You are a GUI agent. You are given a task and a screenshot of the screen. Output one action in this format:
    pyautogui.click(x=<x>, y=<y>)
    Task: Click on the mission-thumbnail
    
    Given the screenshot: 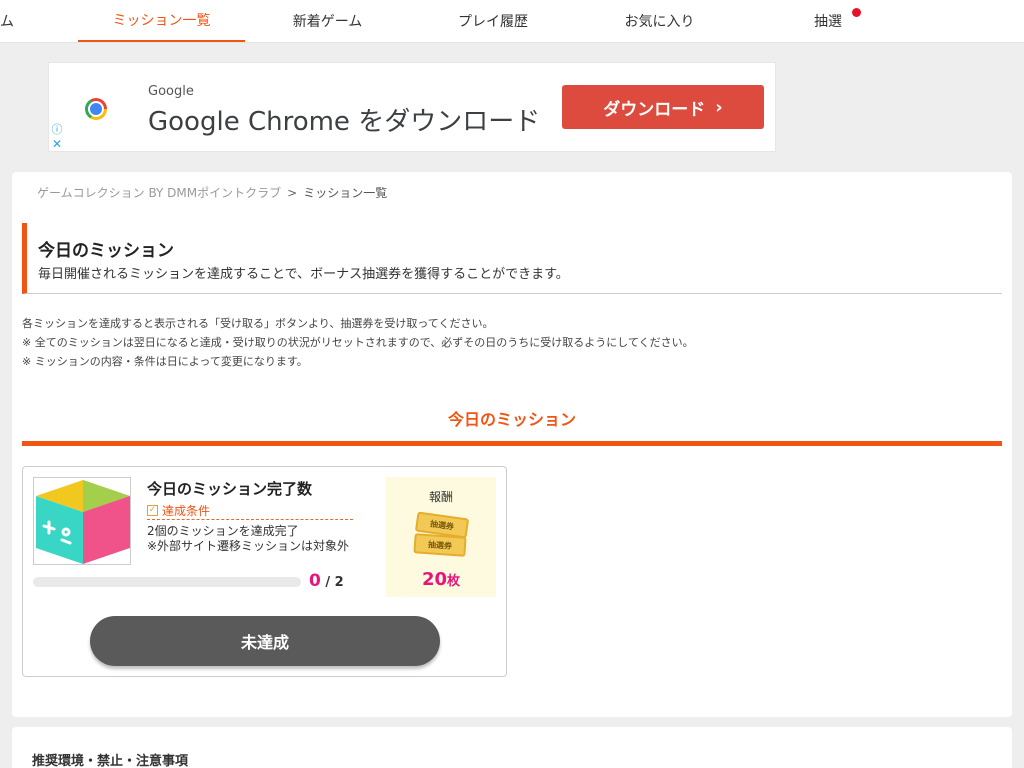 What is the action you would take?
    pyautogui.click(x=82, y=521)
    